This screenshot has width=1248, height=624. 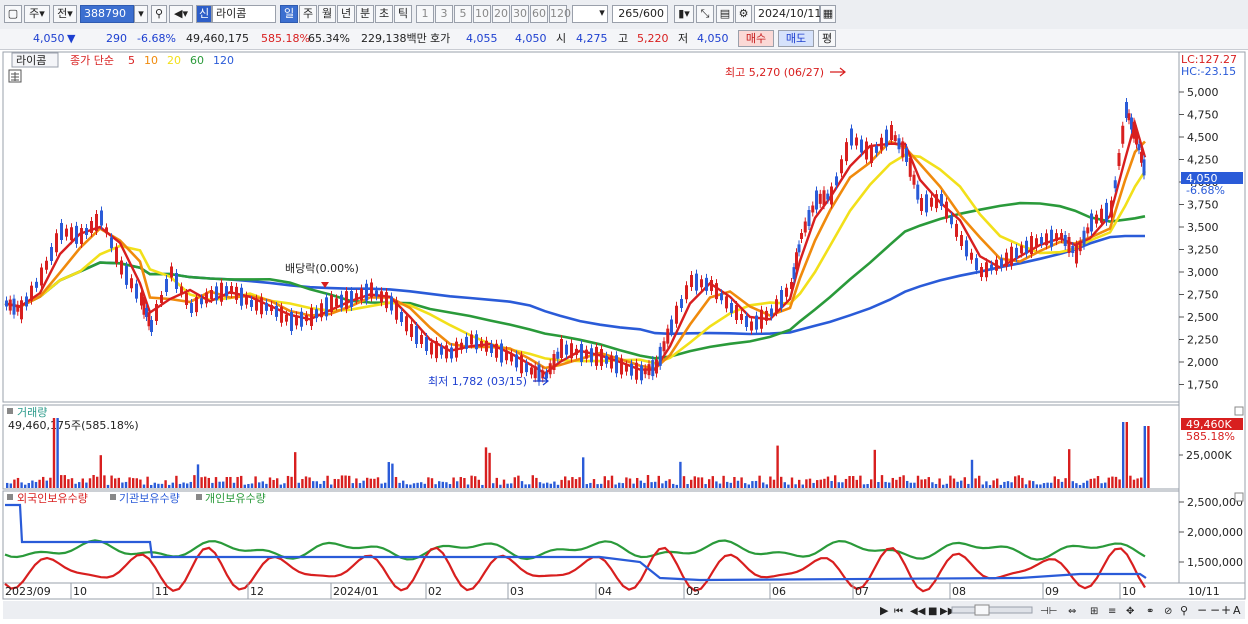 I want to click on interval-button-4: 10, so click(x=482, y=14).